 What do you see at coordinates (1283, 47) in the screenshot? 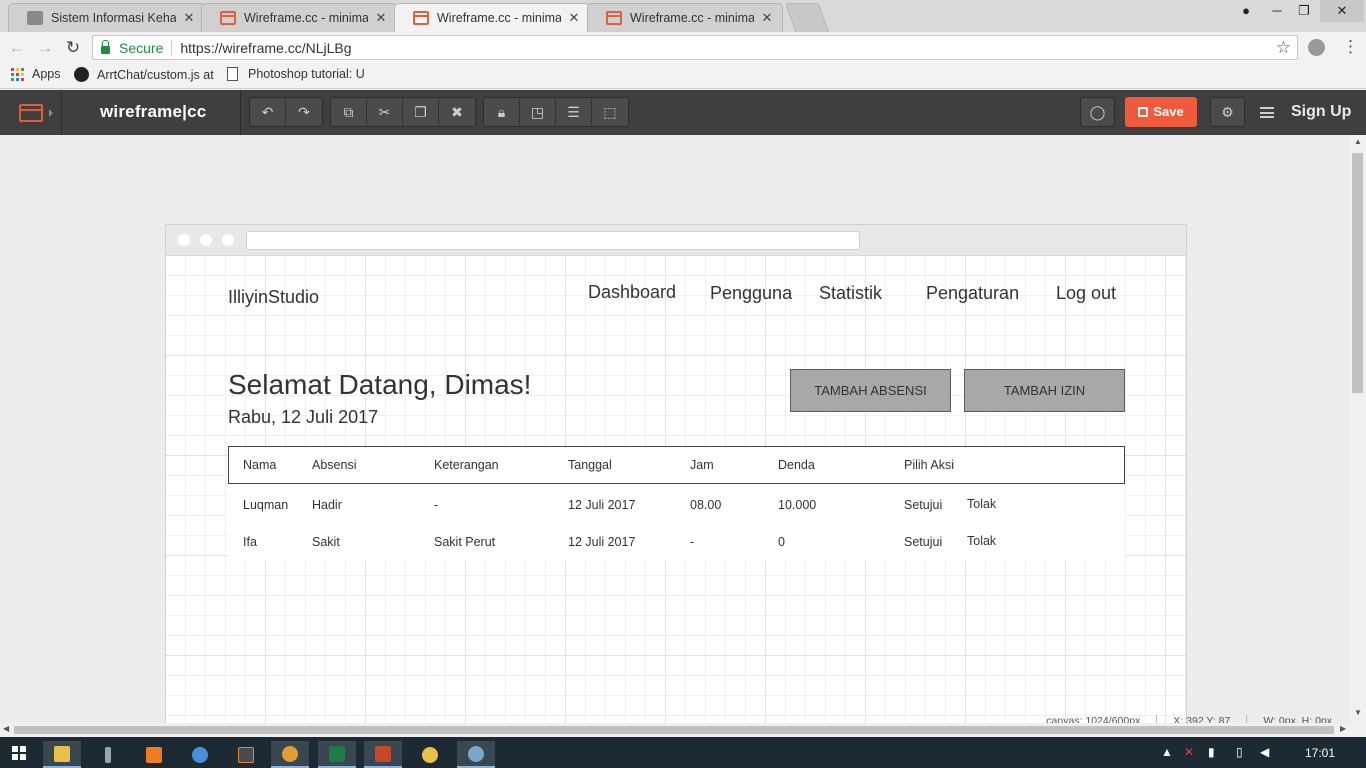
I see `bookmark-star-icon: ☆` at bounding box center [1283, 47].